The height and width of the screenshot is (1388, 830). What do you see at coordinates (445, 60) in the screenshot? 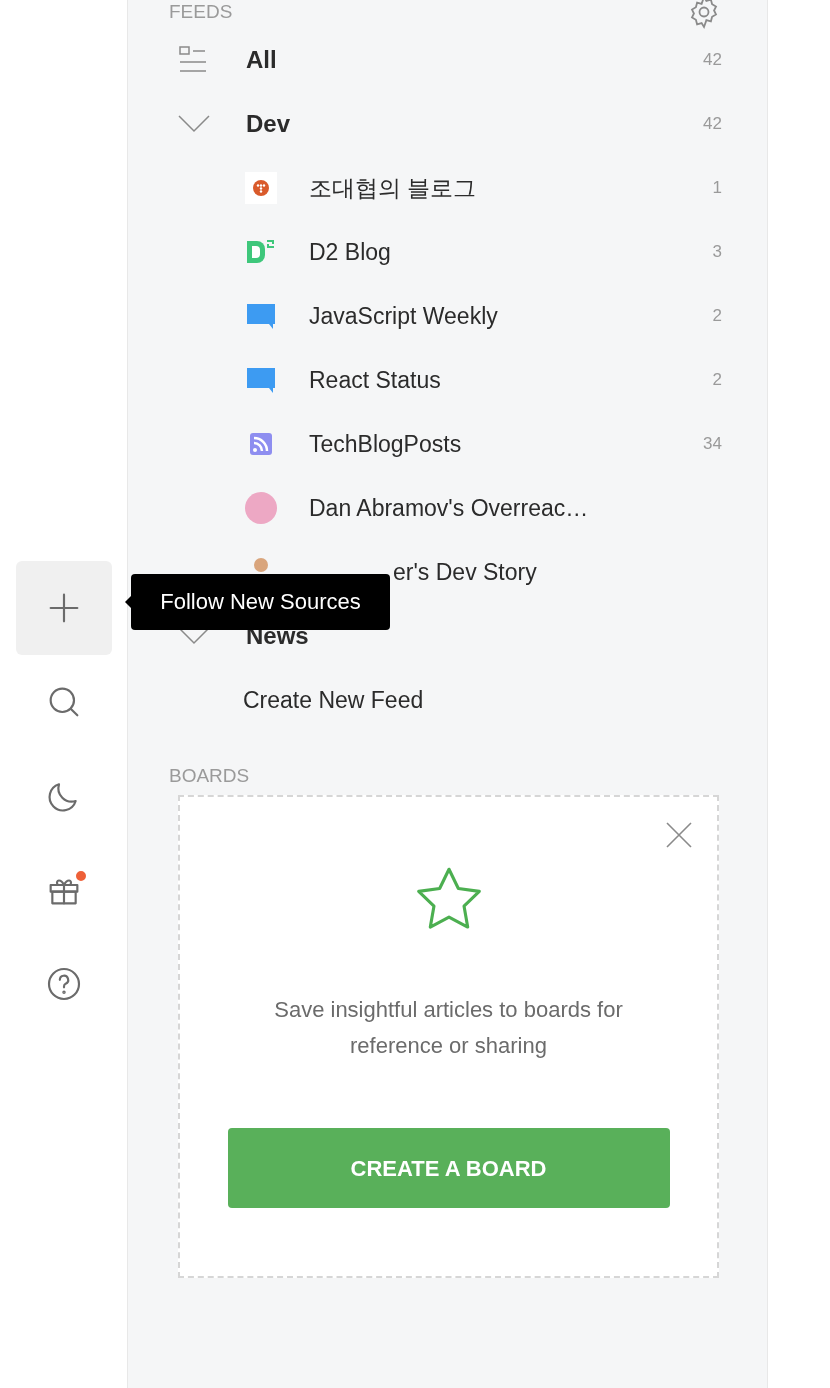
I see `feed-row: All 42` at bounding box center [445, 60].